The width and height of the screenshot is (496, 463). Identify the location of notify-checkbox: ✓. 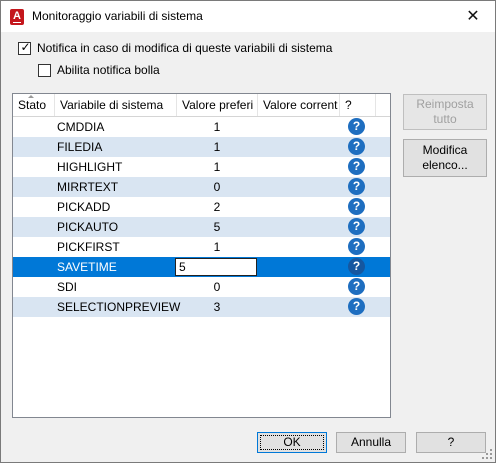
(24, 47).